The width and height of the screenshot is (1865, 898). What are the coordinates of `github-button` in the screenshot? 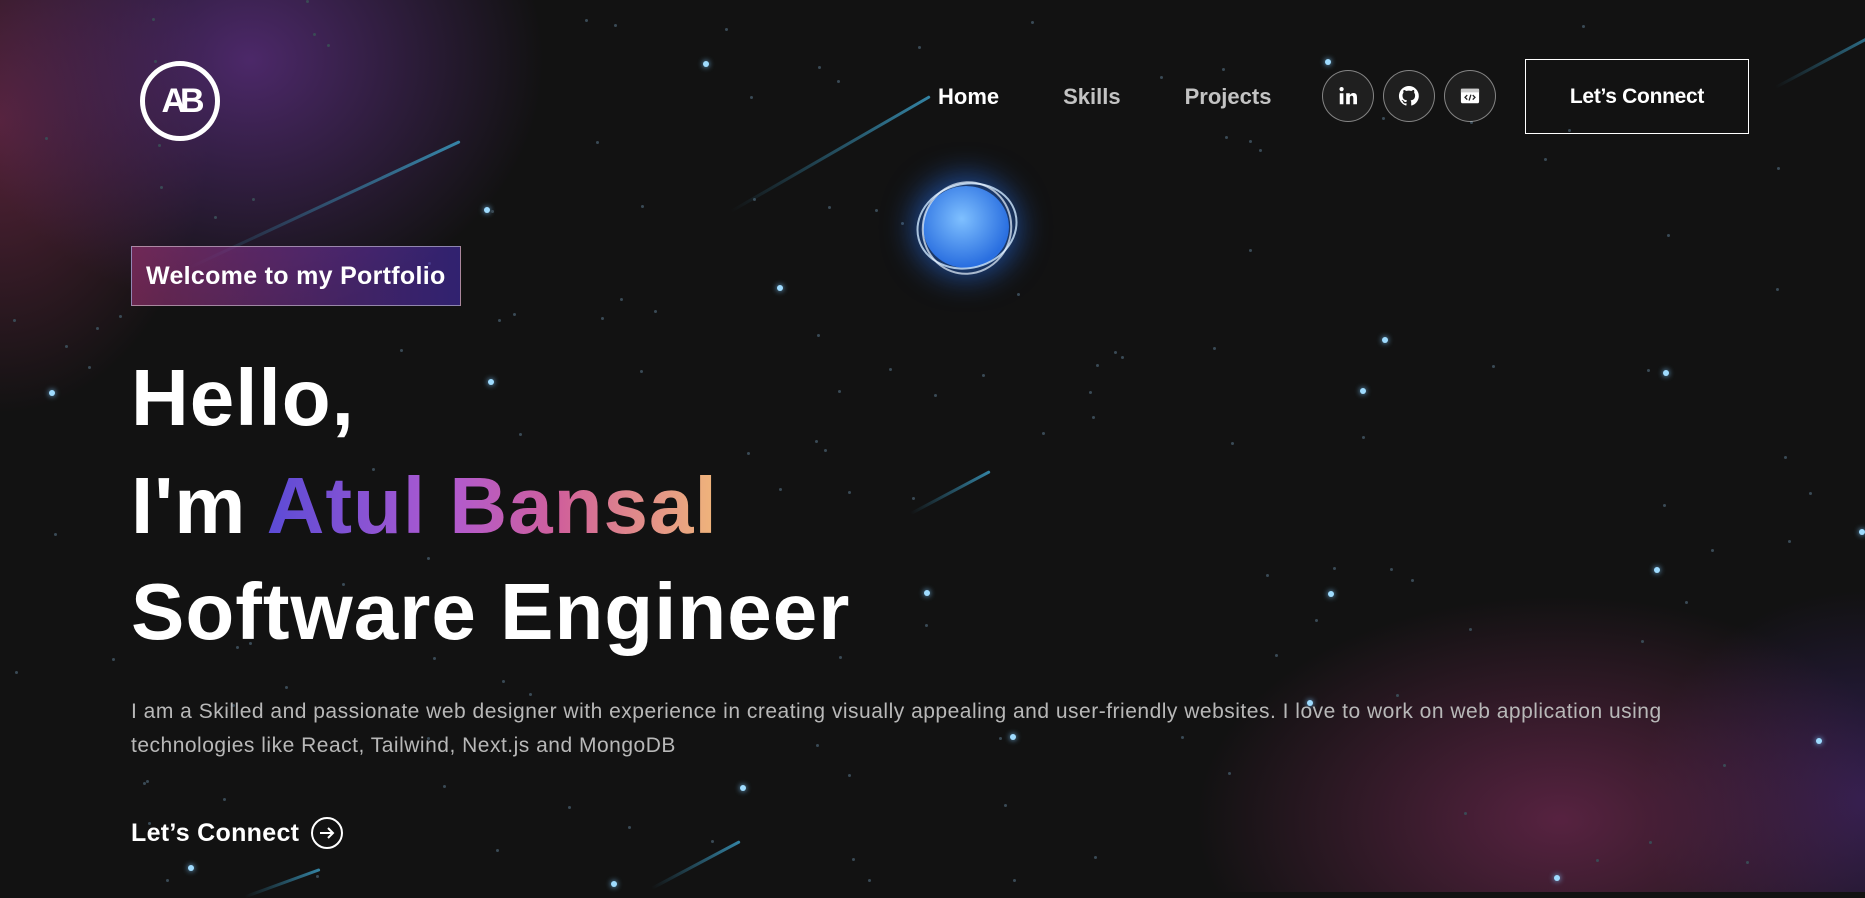 It's located at (1409, 96).